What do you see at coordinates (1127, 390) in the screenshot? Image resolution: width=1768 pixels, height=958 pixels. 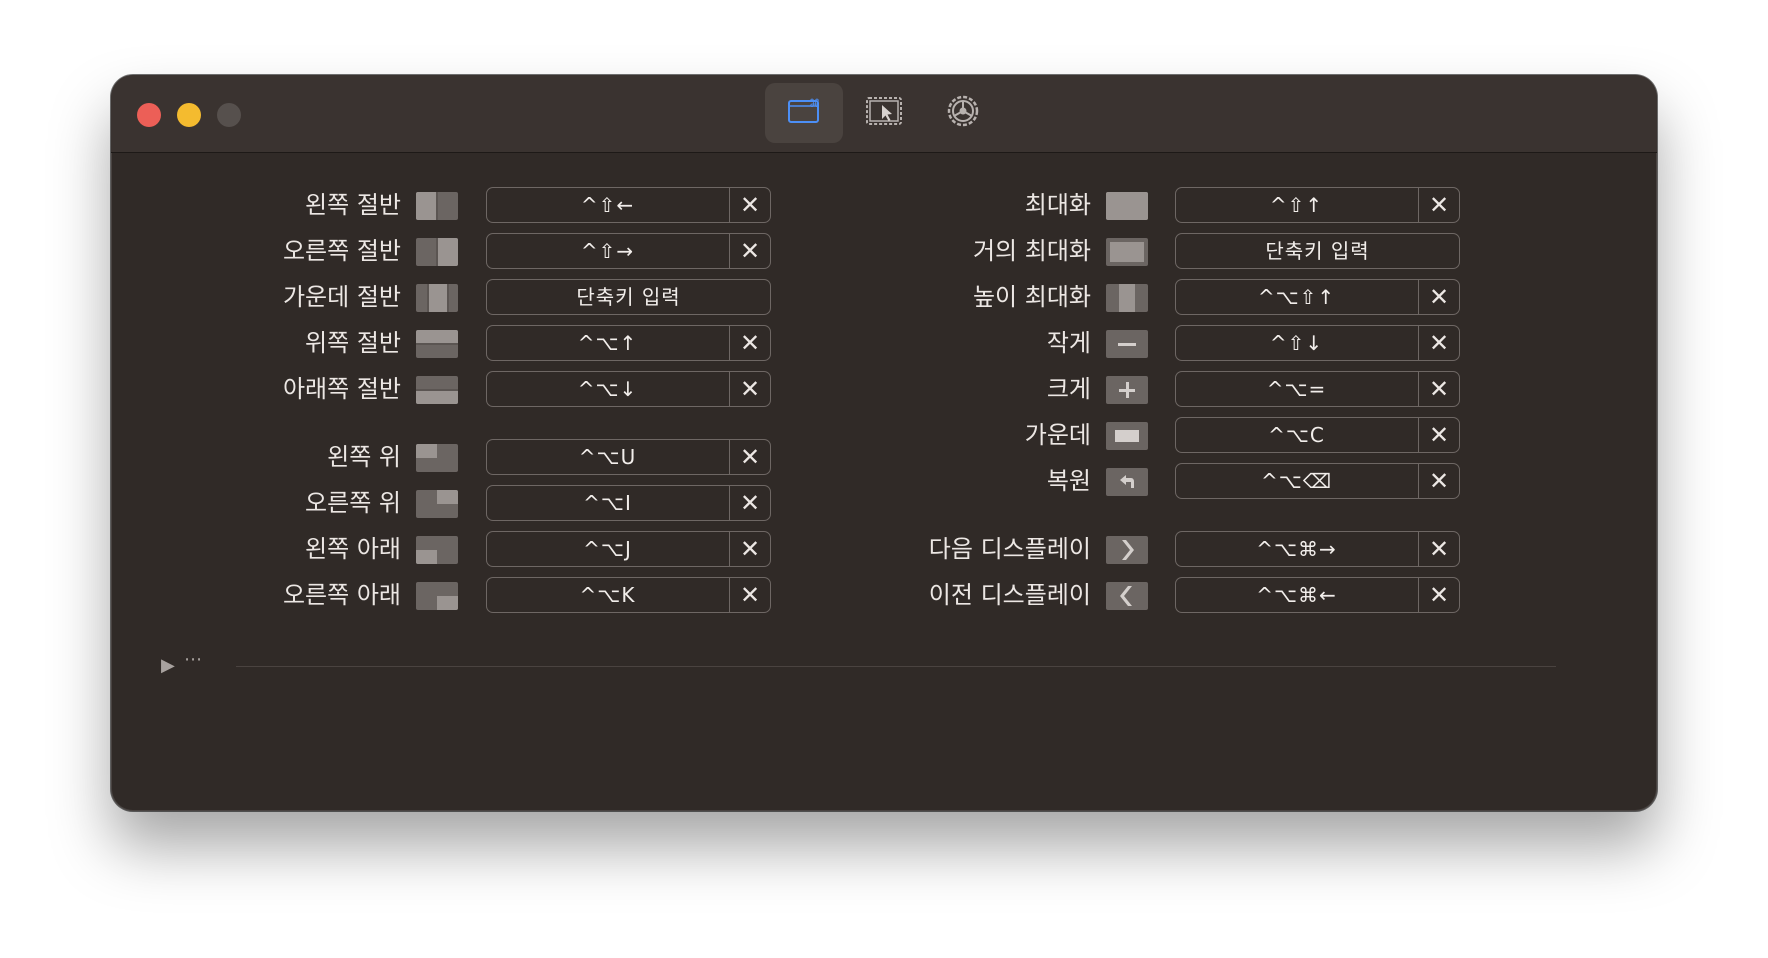 I see `larger-icon` at bounding box center [1127, 390].